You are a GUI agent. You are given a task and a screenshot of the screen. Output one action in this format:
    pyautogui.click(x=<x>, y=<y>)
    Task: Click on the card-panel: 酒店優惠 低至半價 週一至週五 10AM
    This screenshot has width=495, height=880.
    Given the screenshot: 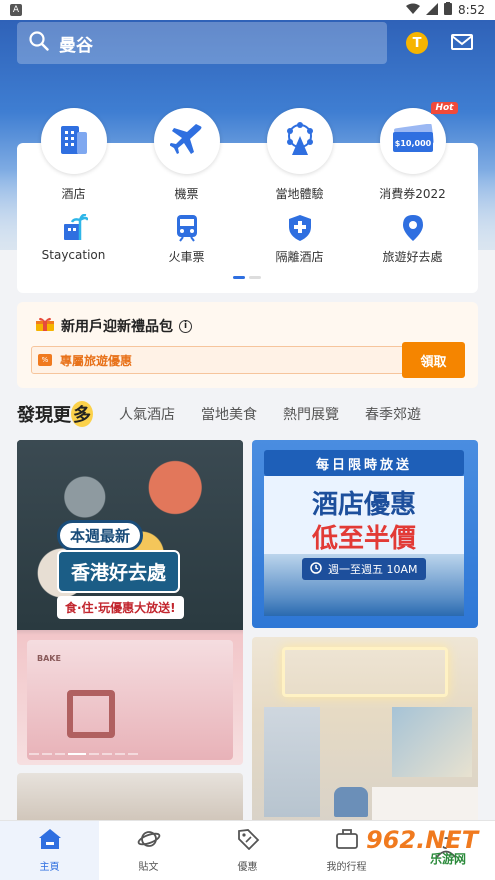 What is the action you would take?
    pyautogui.click(x=364, y=546)
    